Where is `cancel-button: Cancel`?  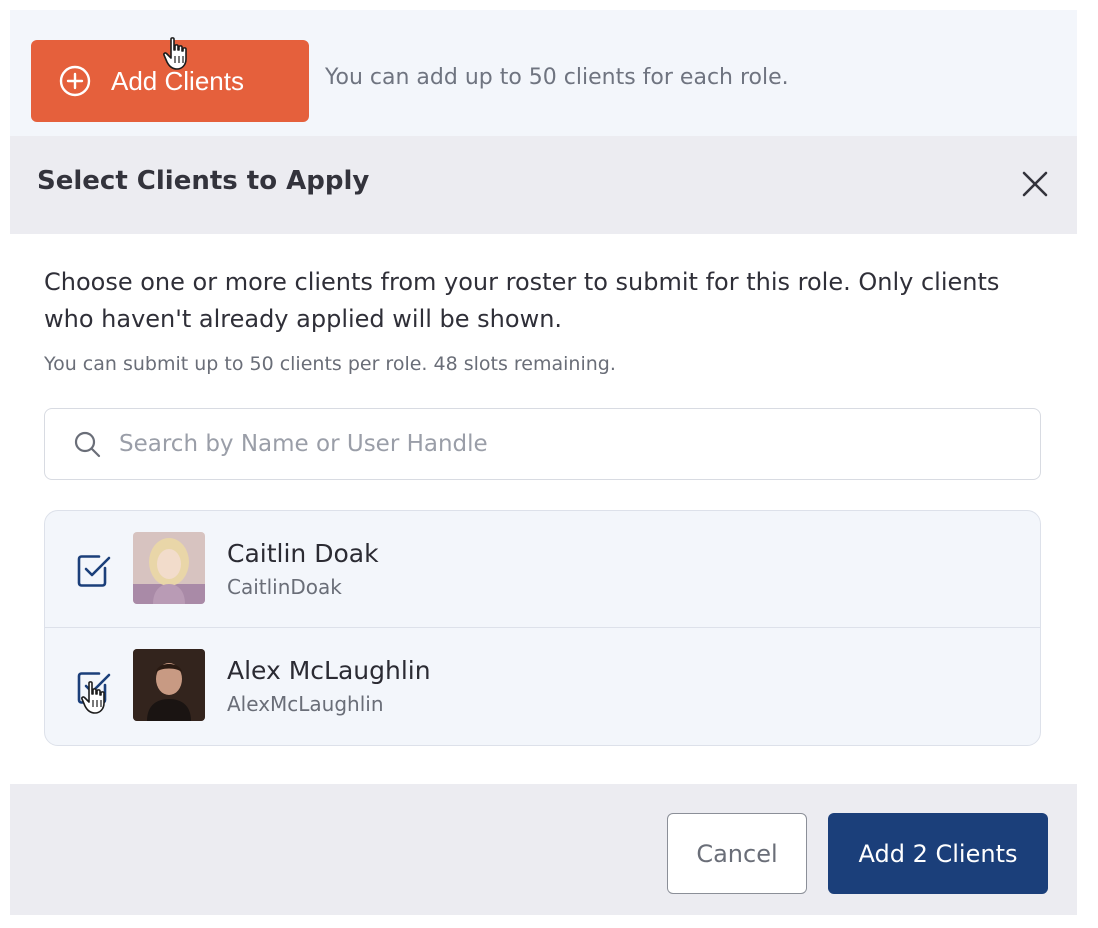
cancel-button: Cancel is located at coordinates (737, 853).